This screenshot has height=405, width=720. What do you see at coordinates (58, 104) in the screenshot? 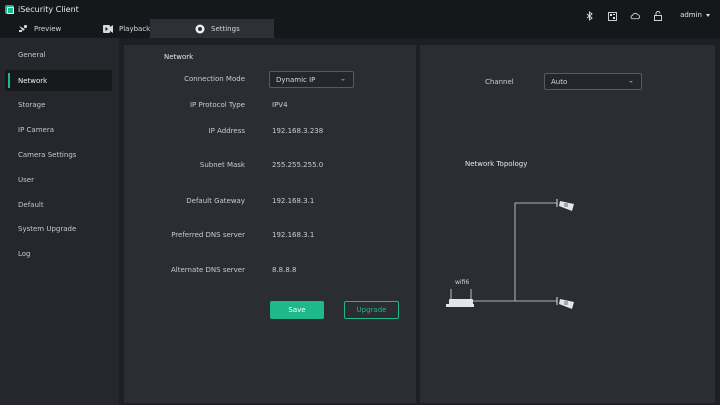
I see `sidebar-item-storage: Storage` at bounding box center [58, 104].